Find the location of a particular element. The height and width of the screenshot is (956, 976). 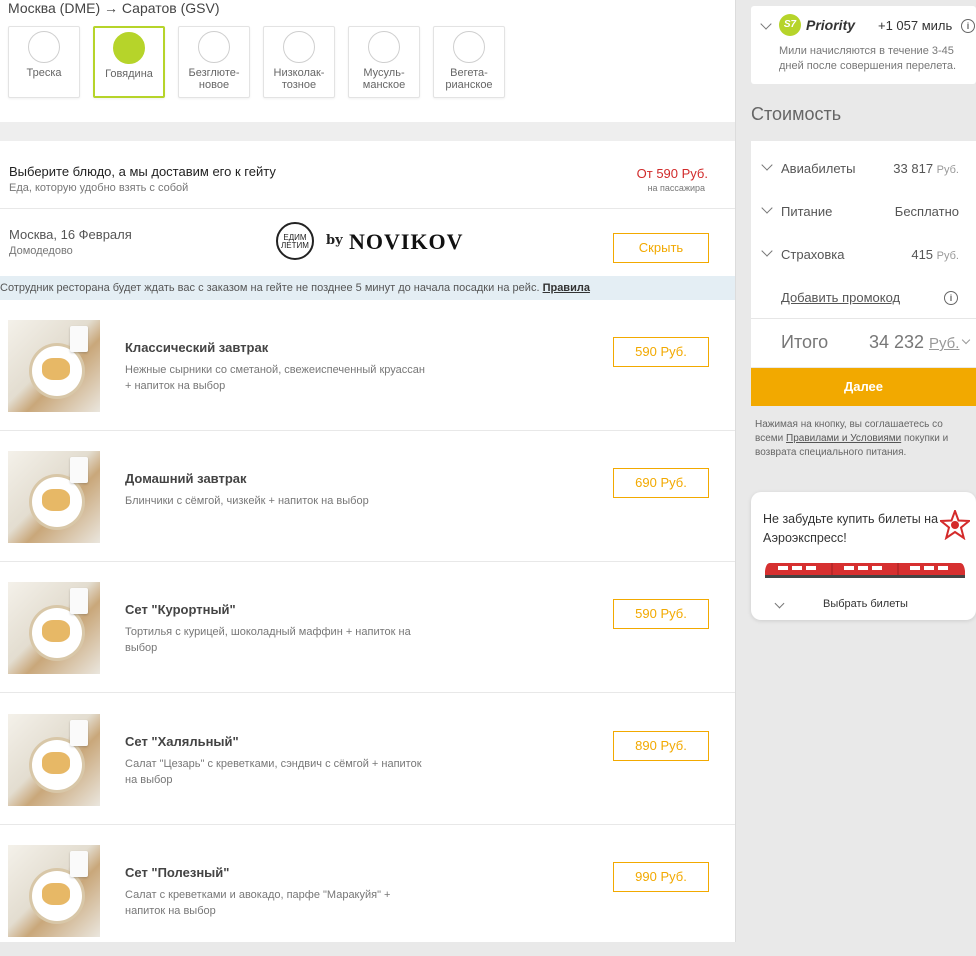

next-button: Далее is located at coordinates (863, 387).